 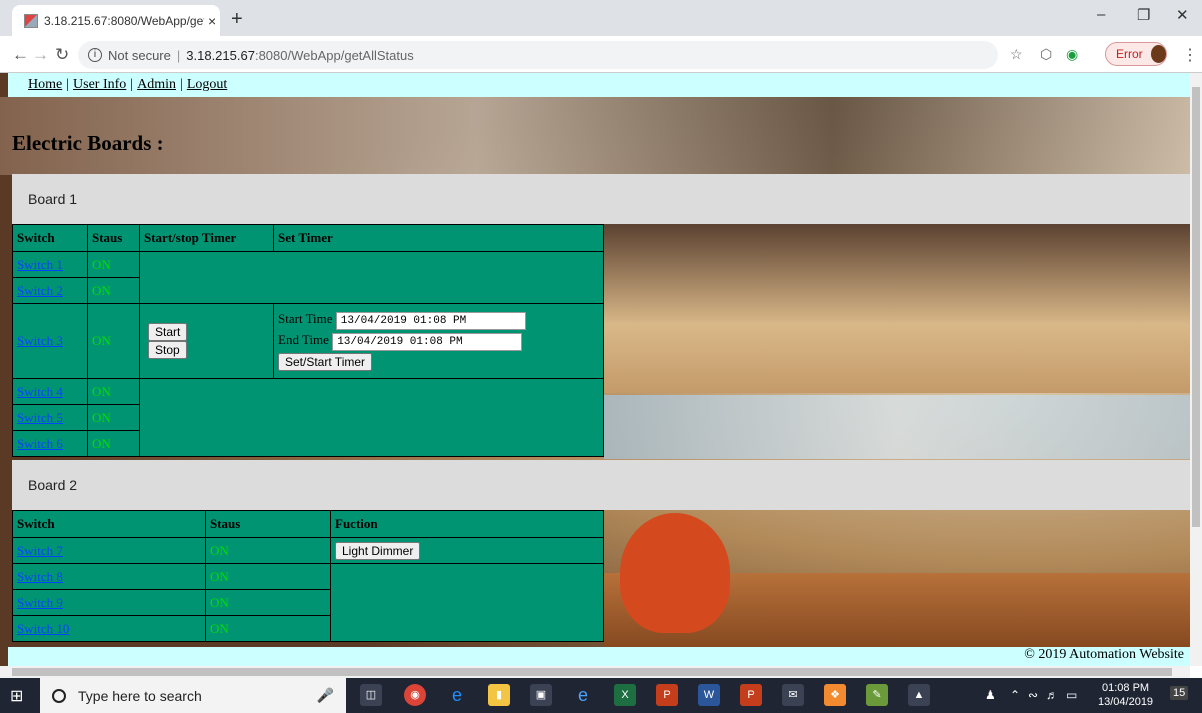 What do you see at coordinates (1072, 54) in the screenshot?
I see `grammarly-icon: ◉` at bounding box center [1072, 54].